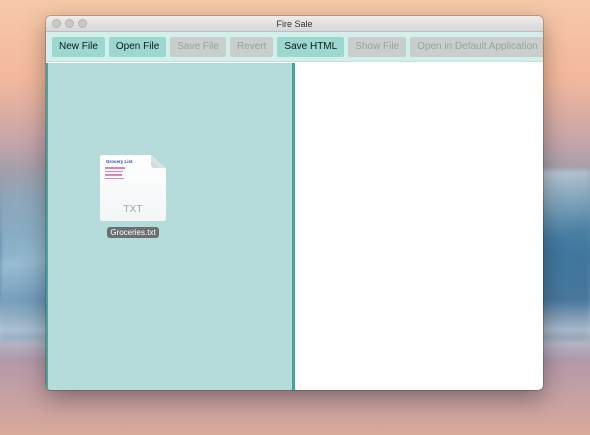  I want to click on revert-button: Revert, so click(251, 46).